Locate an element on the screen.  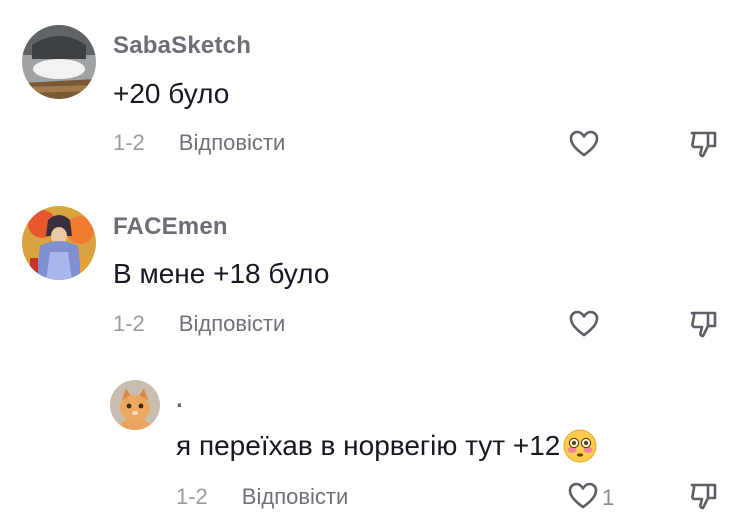
comment-text: я переїхав в норвегію тут +12 is located at coordinates (387, 446).